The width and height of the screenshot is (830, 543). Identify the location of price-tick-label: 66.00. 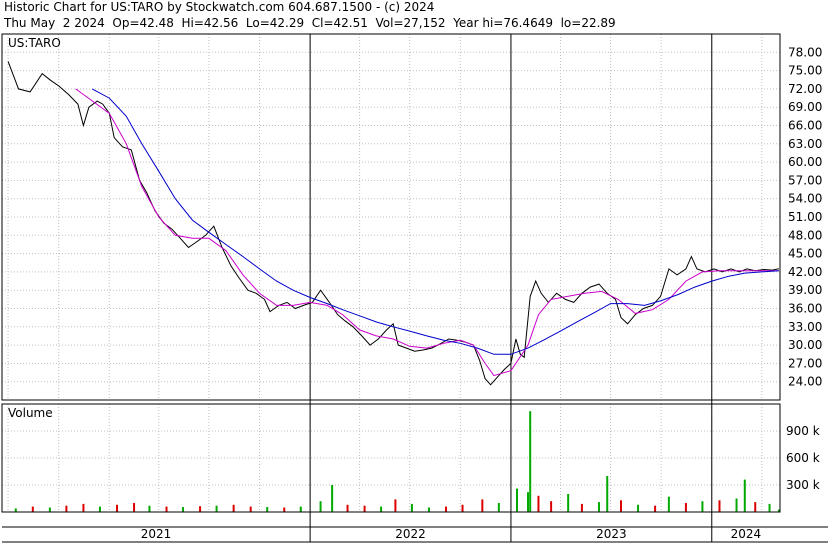
(805, 126).